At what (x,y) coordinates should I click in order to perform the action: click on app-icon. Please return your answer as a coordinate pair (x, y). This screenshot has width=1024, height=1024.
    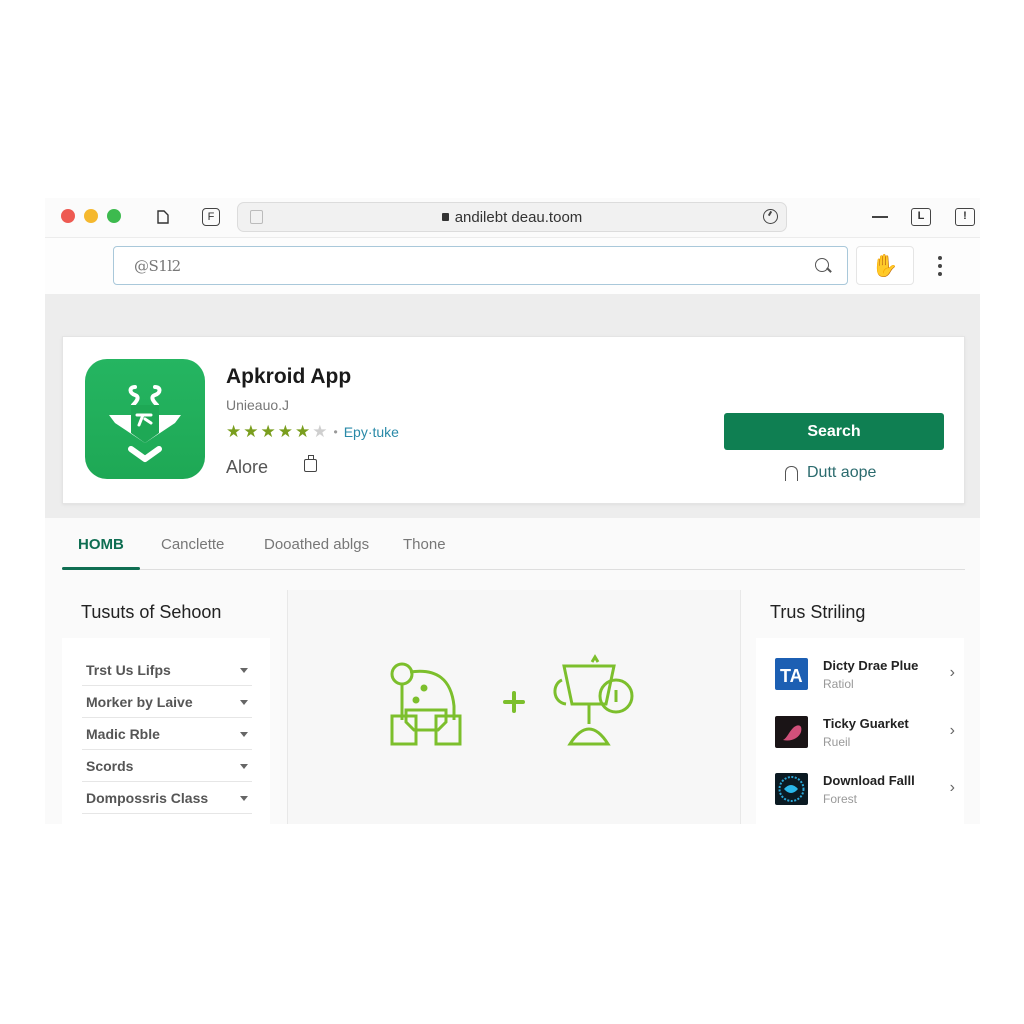
    Looking at the image, I should click on (145, 419).